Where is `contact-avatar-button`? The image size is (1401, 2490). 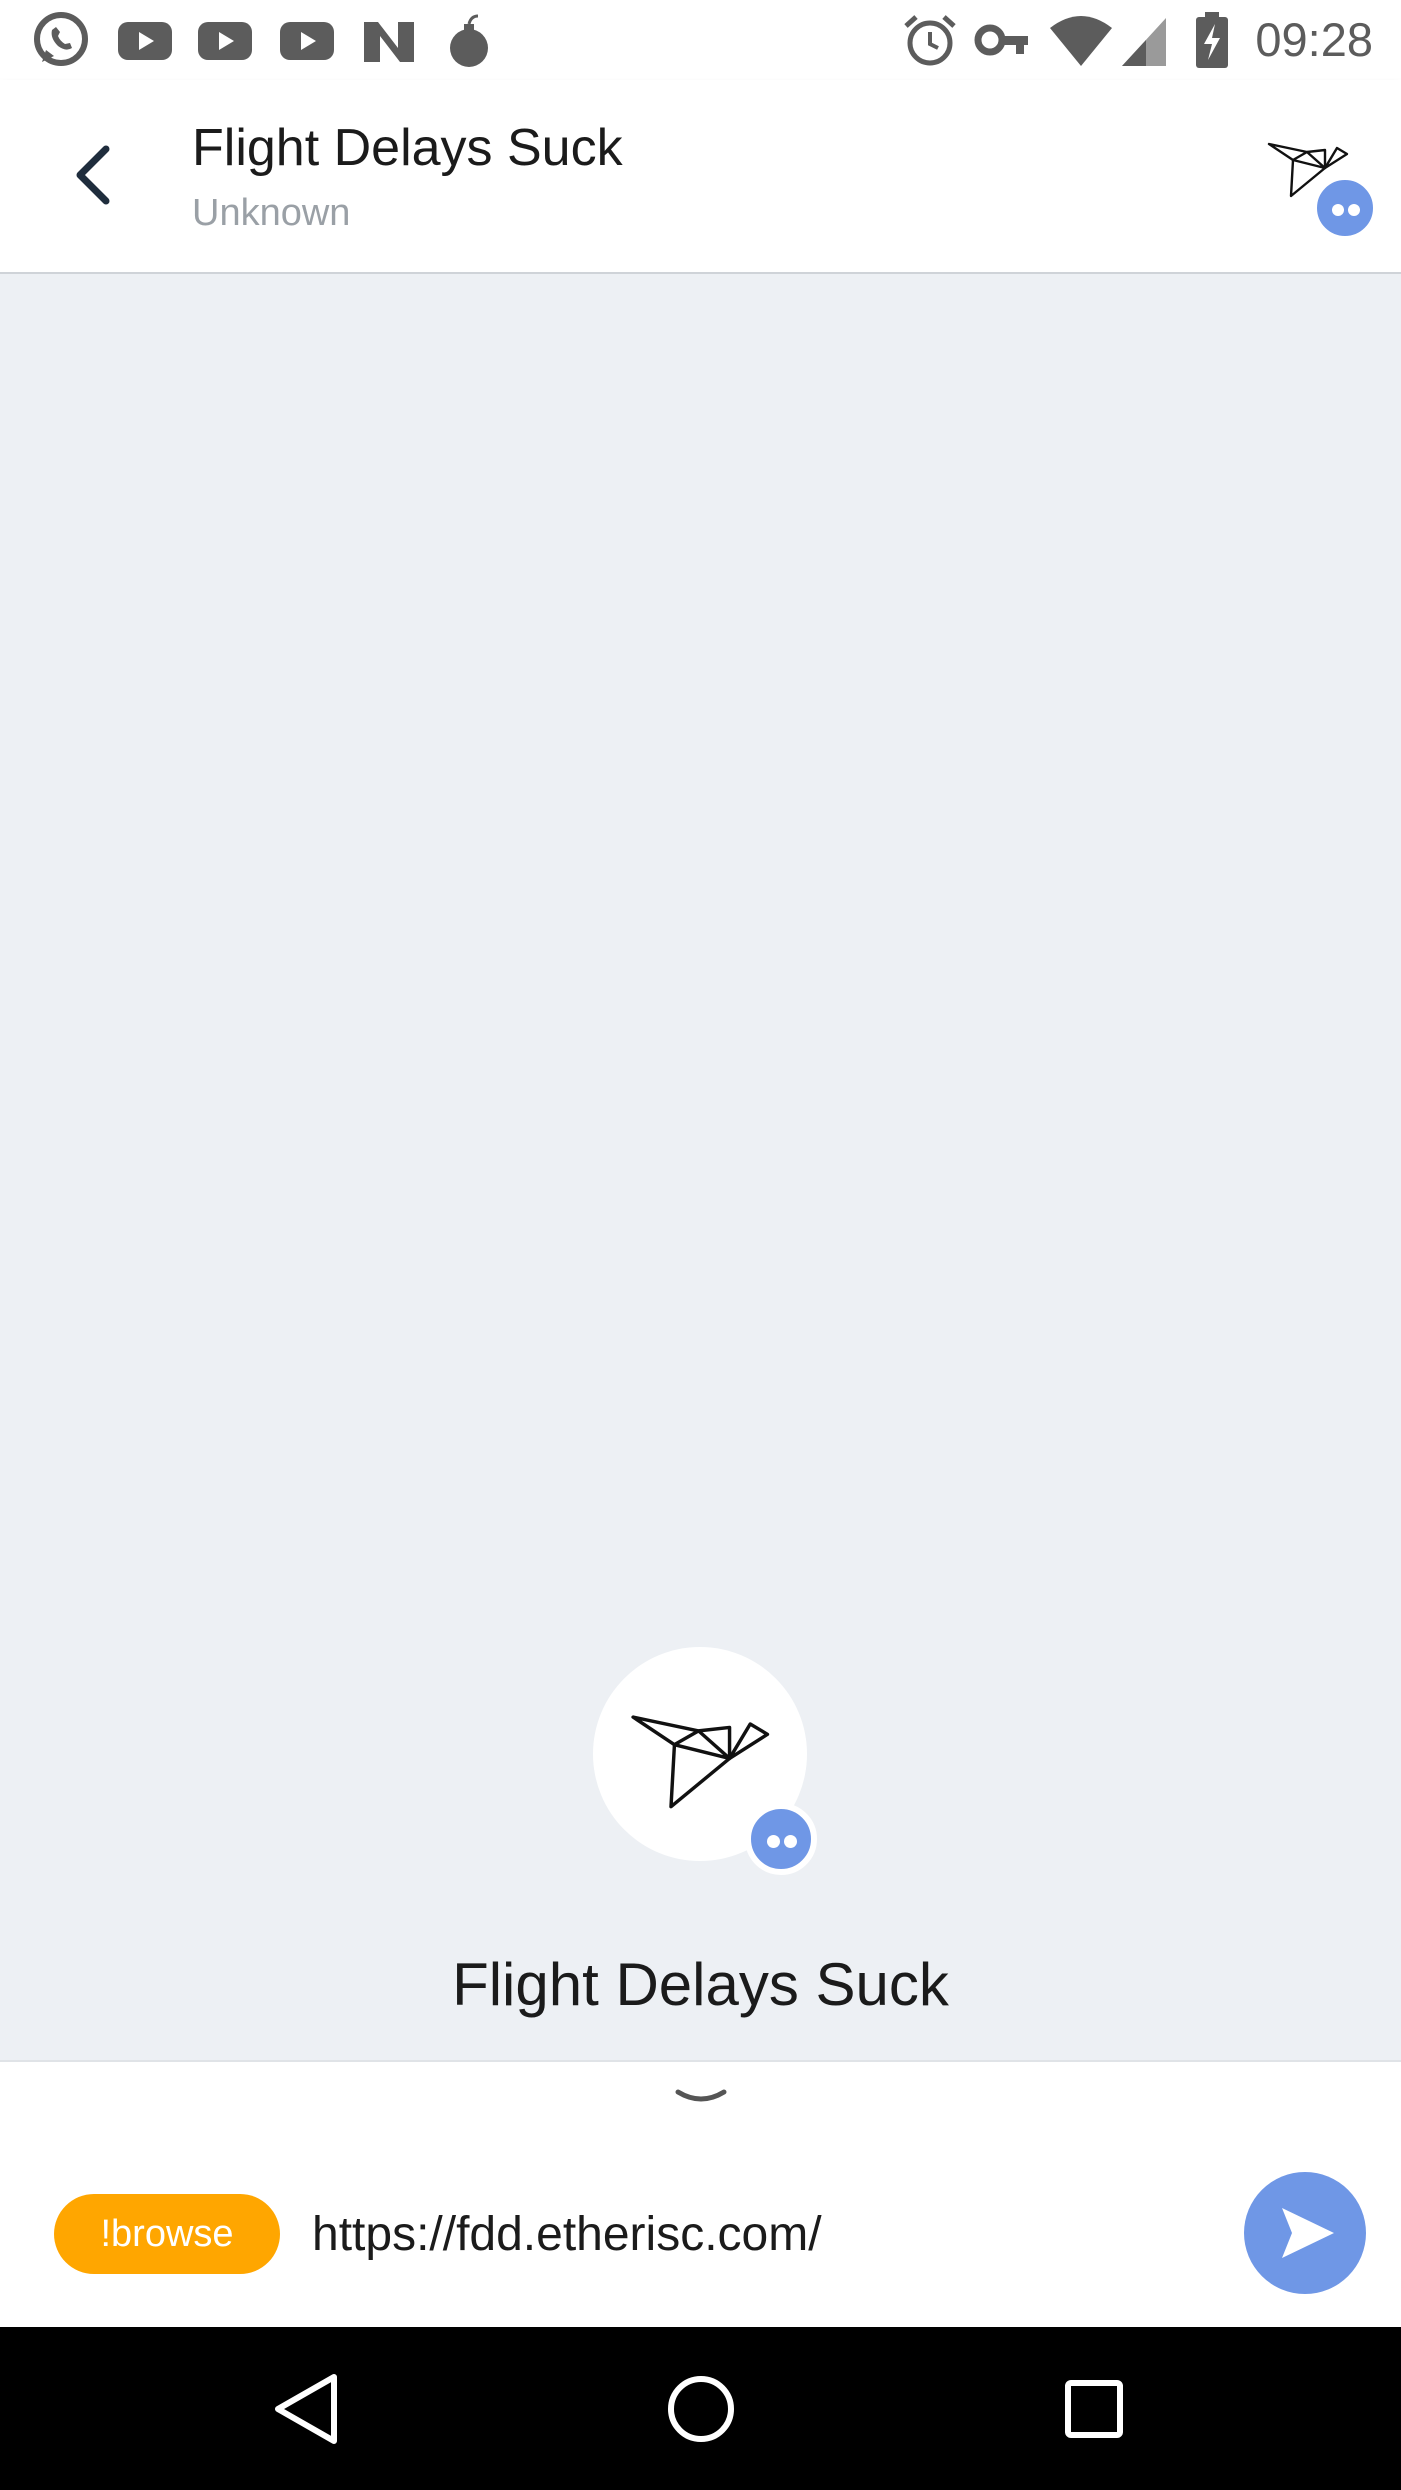
contact-avatar-button is located at coordinates (1323, 186).